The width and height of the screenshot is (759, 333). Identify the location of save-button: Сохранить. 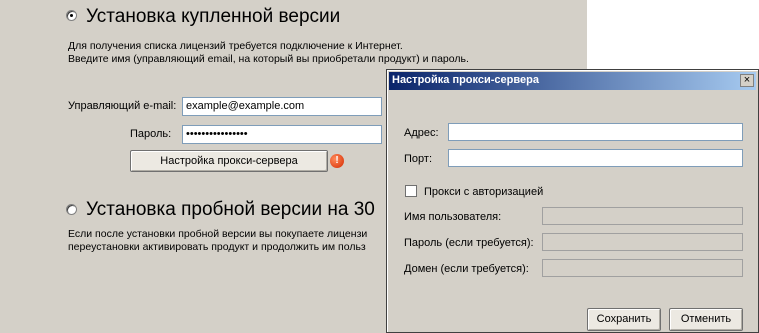
(624, 319).